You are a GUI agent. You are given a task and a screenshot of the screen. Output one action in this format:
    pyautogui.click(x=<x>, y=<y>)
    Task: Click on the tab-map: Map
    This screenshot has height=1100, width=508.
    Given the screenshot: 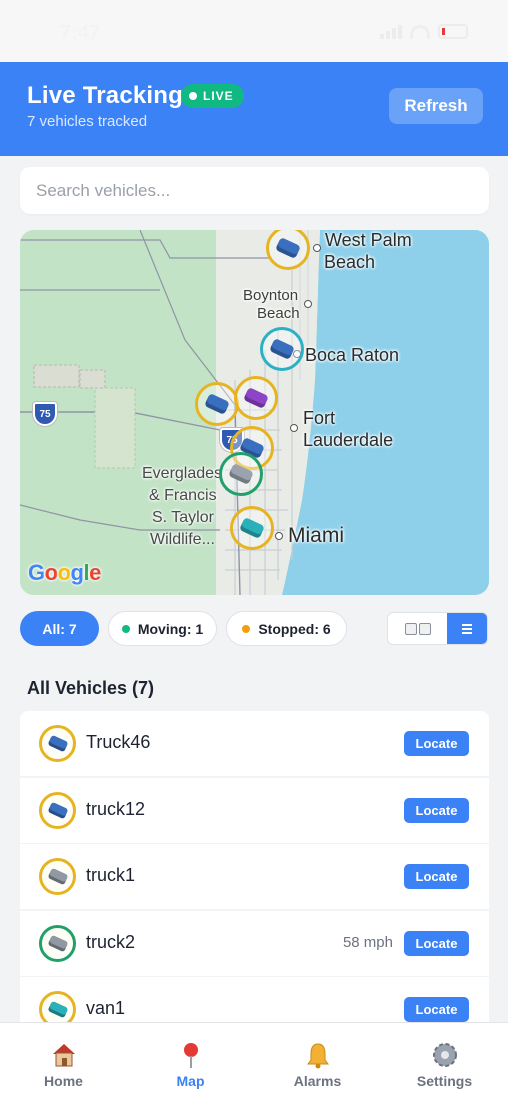 What is the action you would take?
    pyautogui.click(x=190, y=1061)
    